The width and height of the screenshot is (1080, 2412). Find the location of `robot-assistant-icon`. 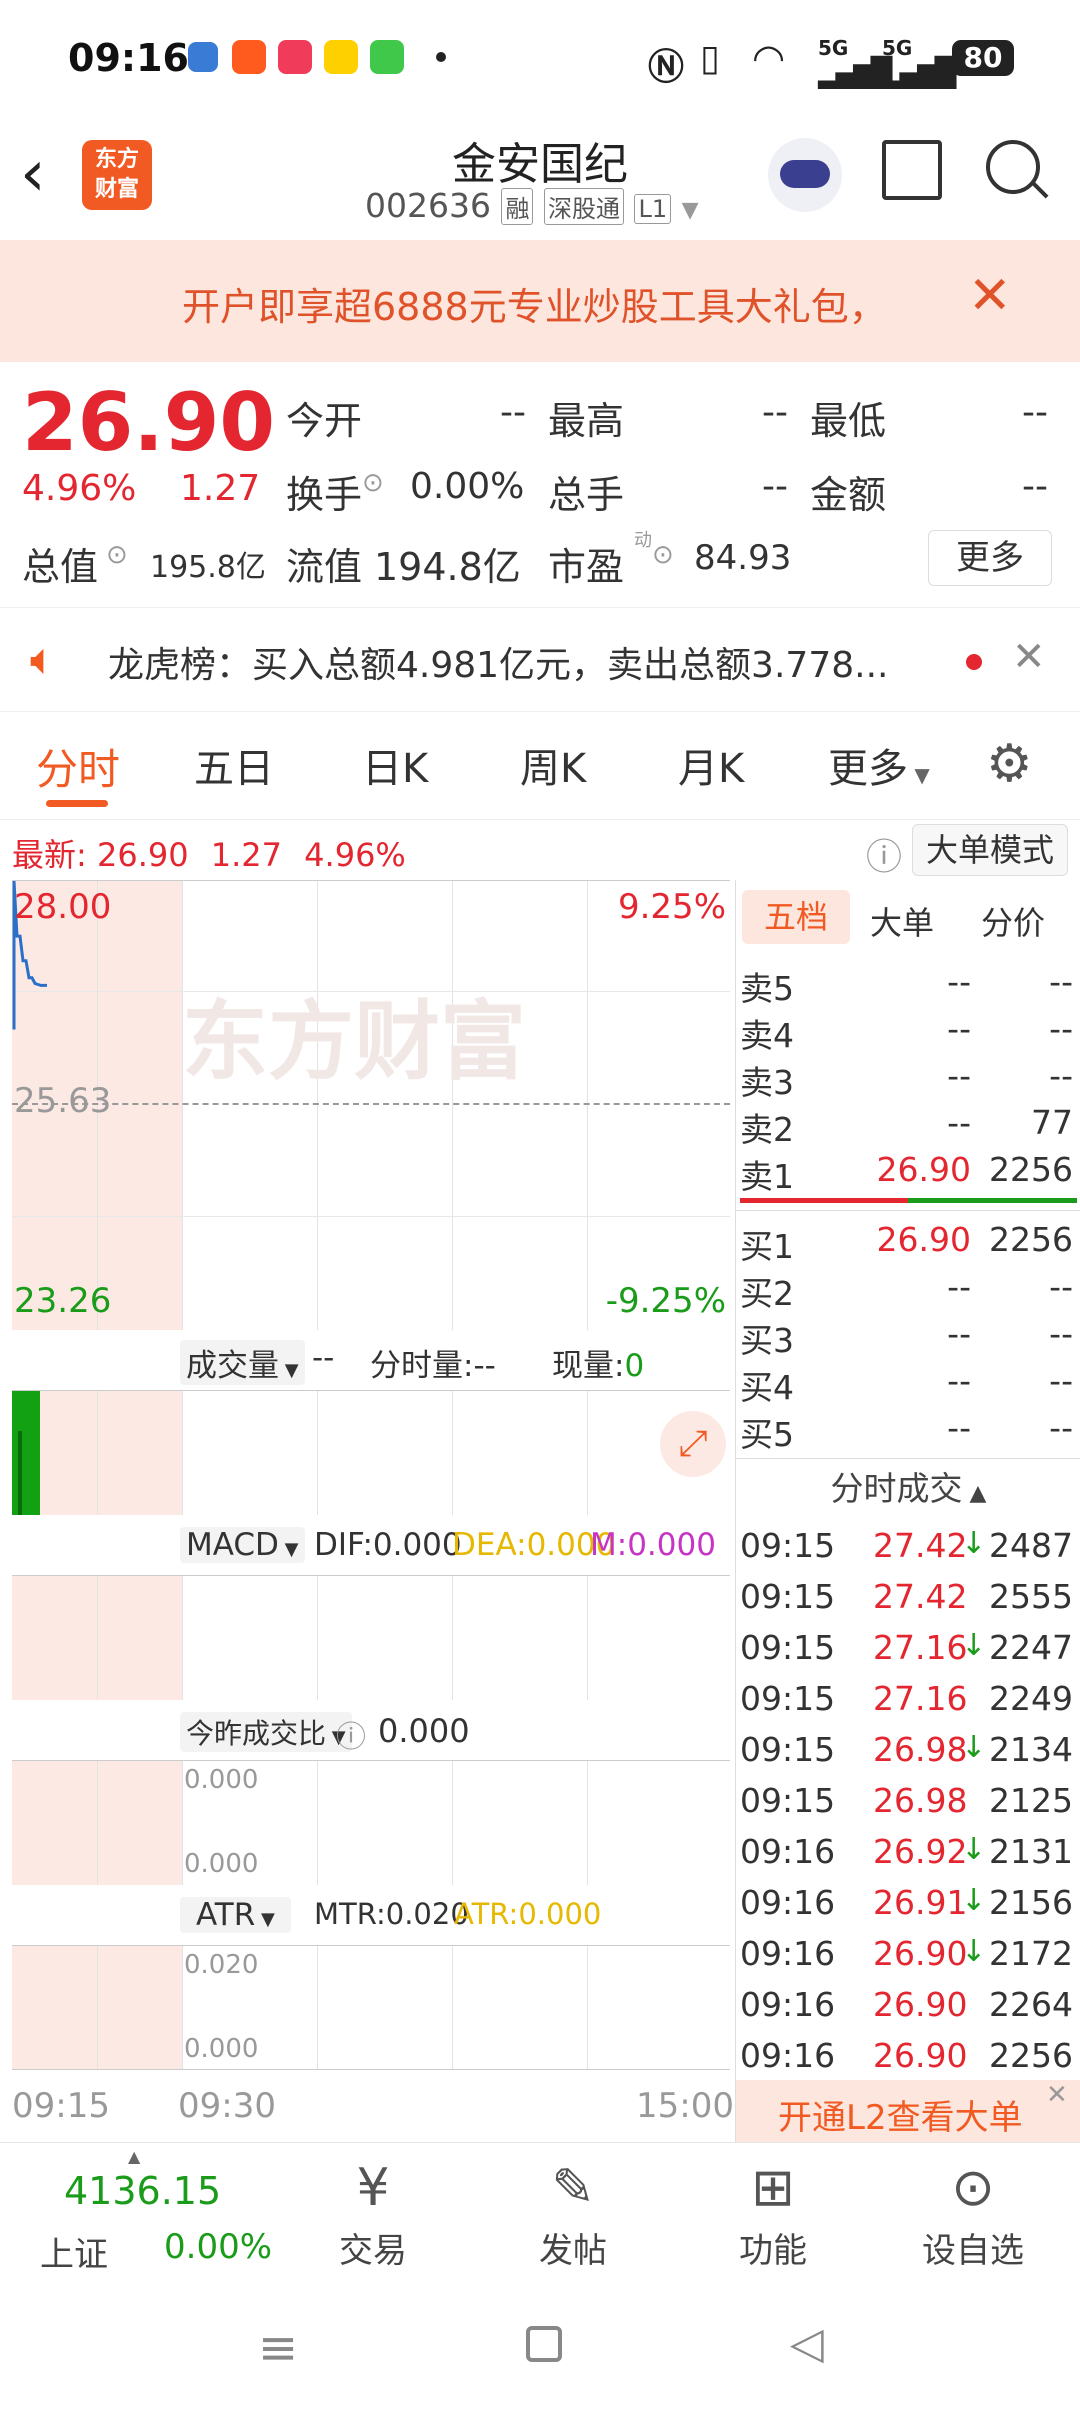

robot-assistant-icon is located at coordinates (805, 175).